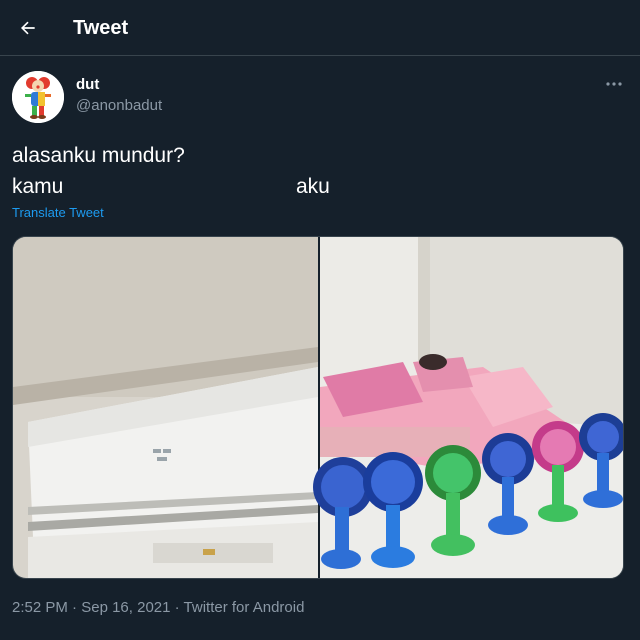 This screenshot has height=640, width=640. What do you see at coordinates (87, 84) in the screenshot?
I see `author-name: dut` at bounding box center [87, 84].